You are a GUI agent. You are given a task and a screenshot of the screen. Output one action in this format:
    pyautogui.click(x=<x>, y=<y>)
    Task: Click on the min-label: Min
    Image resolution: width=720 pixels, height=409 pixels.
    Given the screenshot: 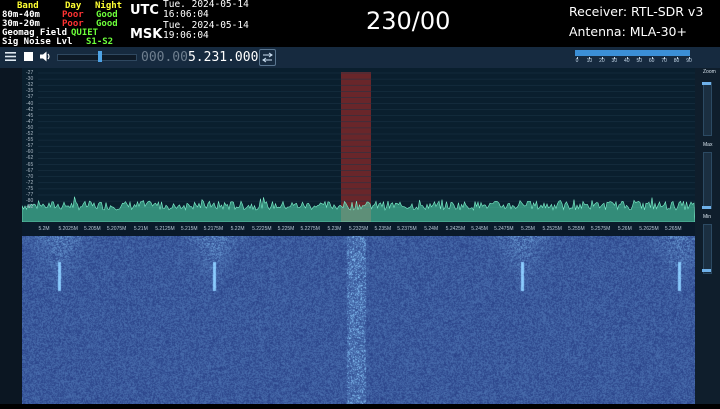 What is the action you would take?
    pyautogui.click(x=707, y=217)
    